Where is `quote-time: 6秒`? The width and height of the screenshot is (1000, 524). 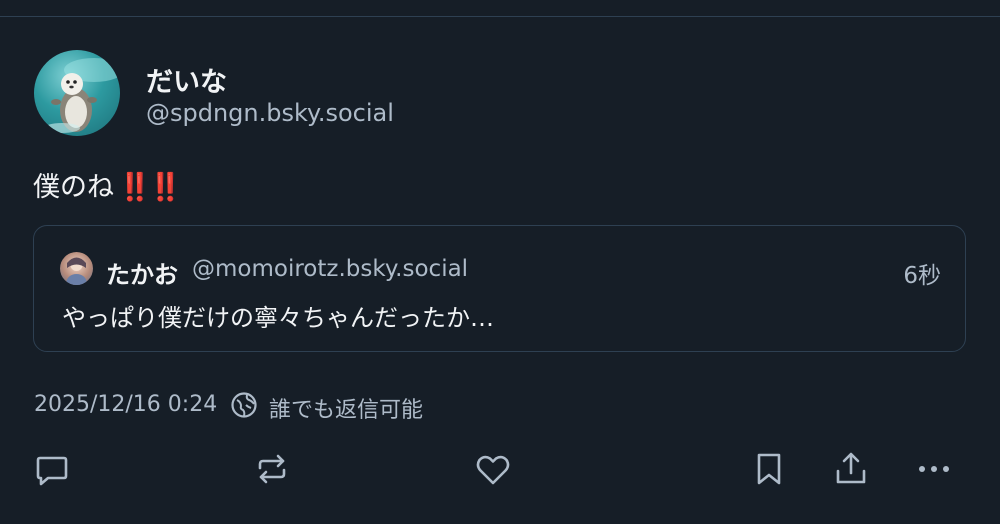
quote-time: 6秒 is located at coordinates (922, 276).